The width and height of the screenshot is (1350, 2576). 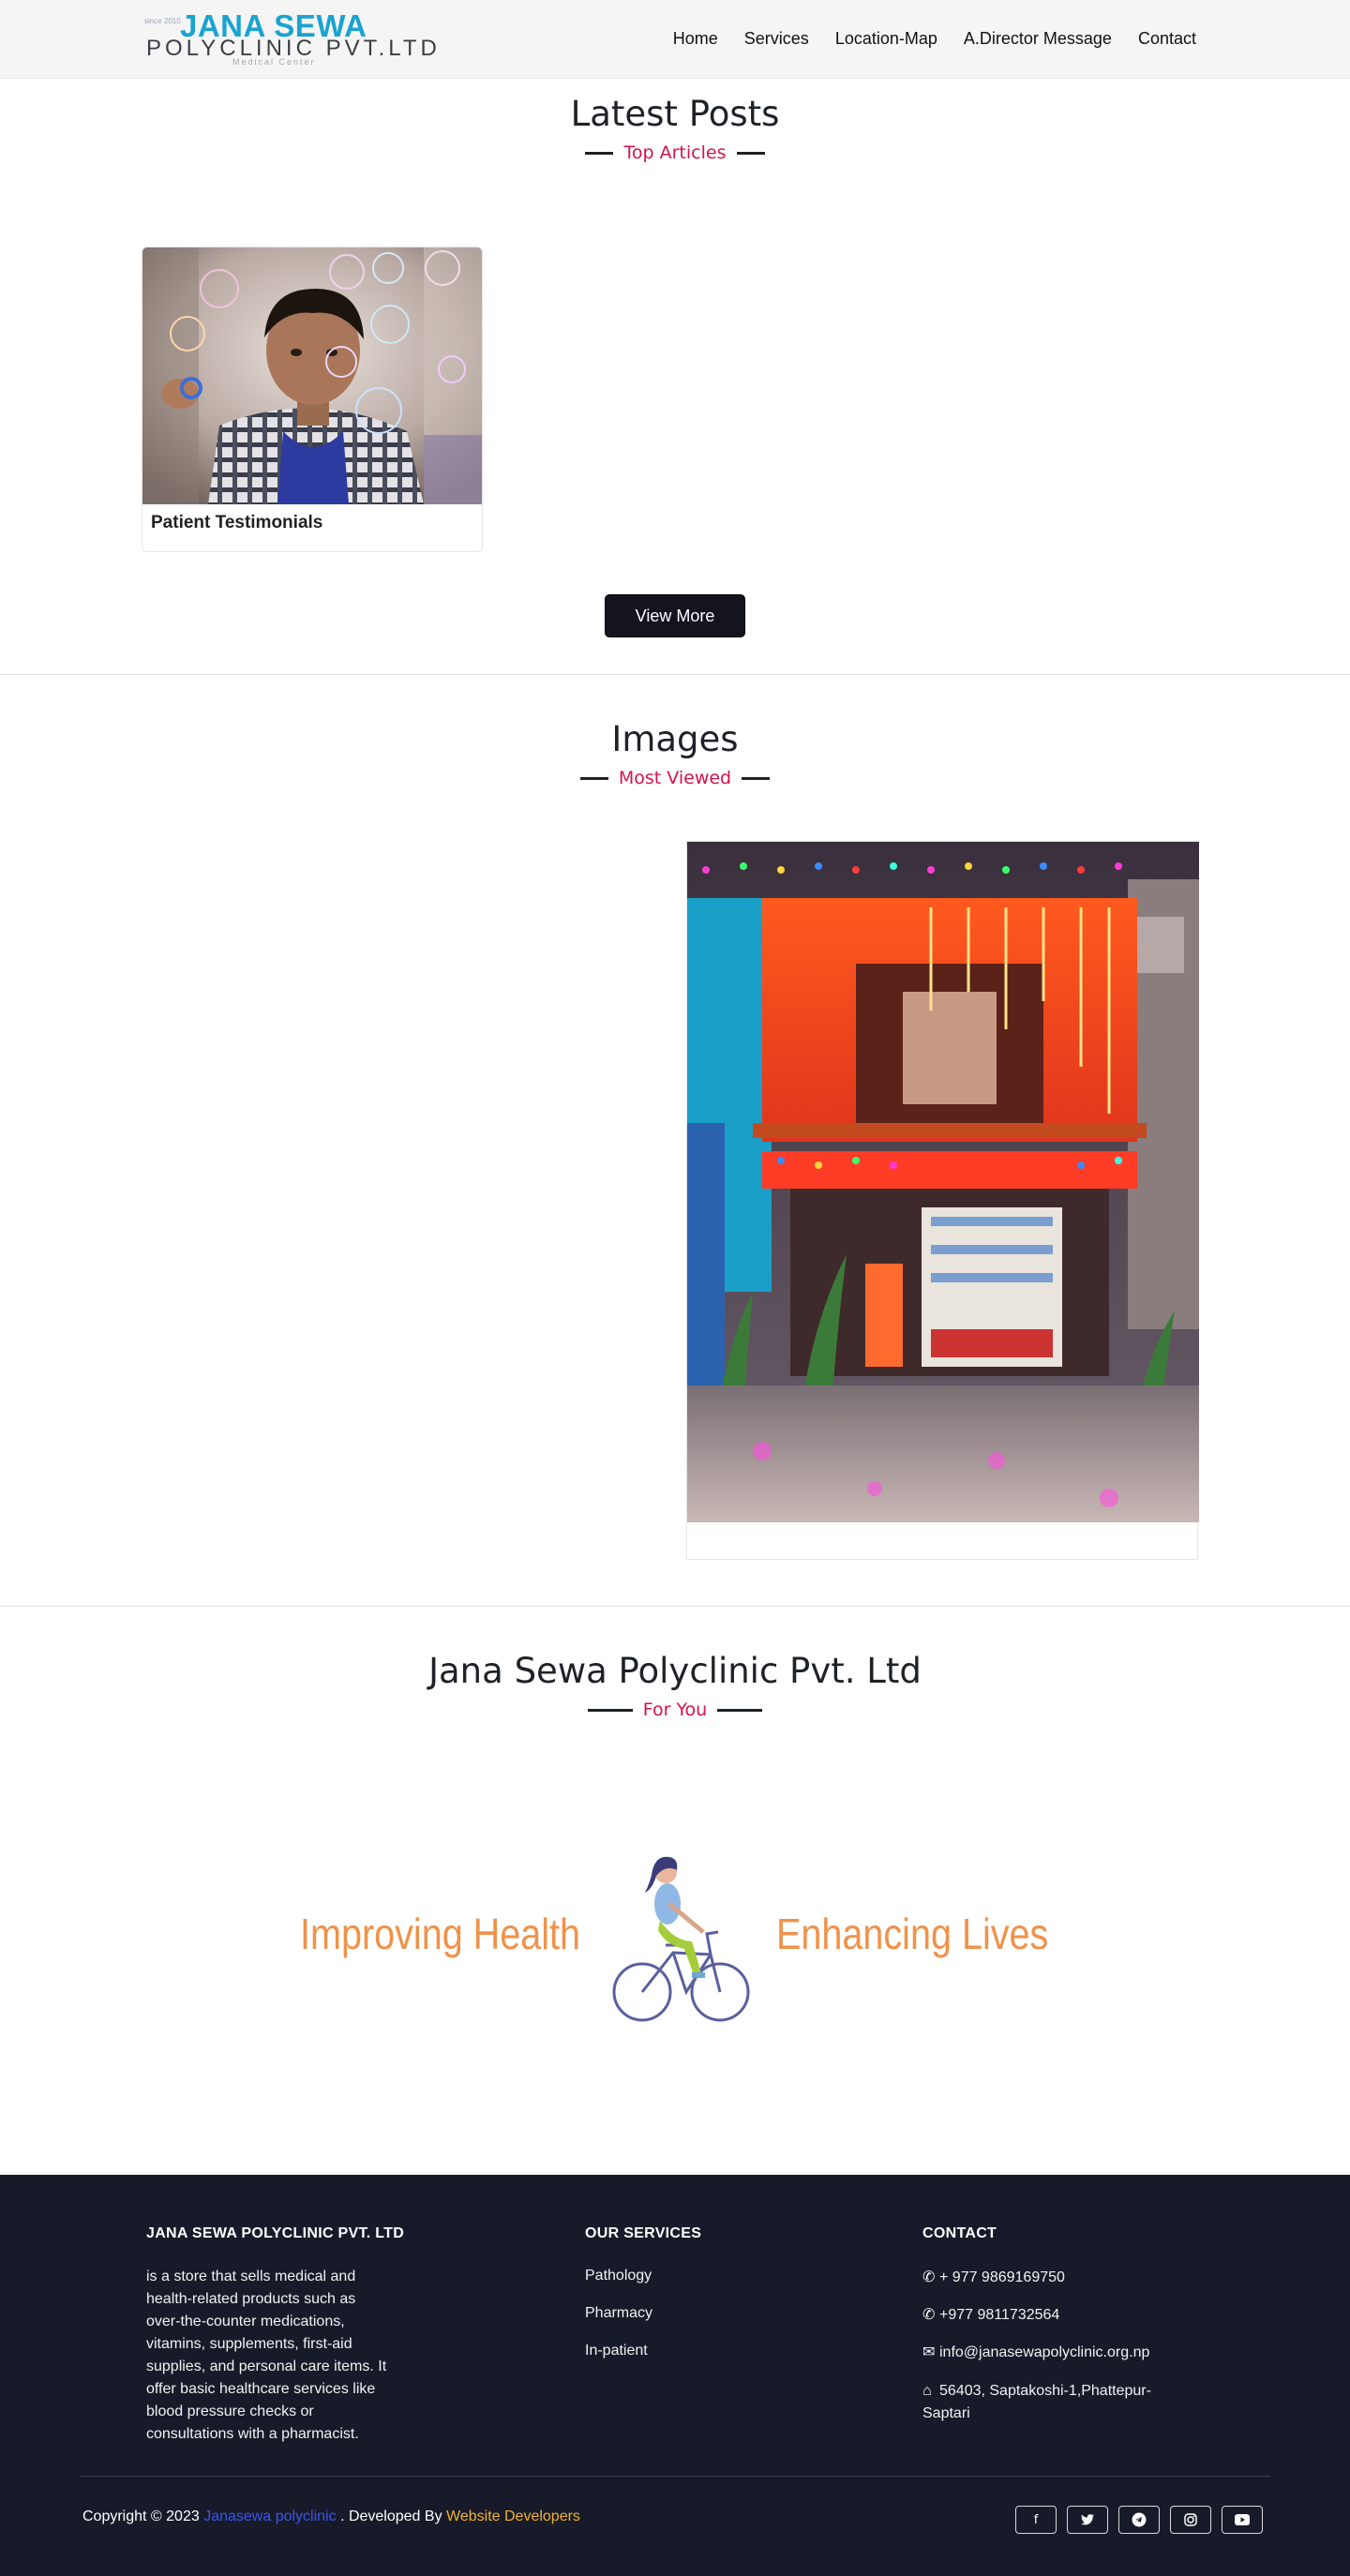 I want to click on social-links: f, so click(x=1139, y=2520).